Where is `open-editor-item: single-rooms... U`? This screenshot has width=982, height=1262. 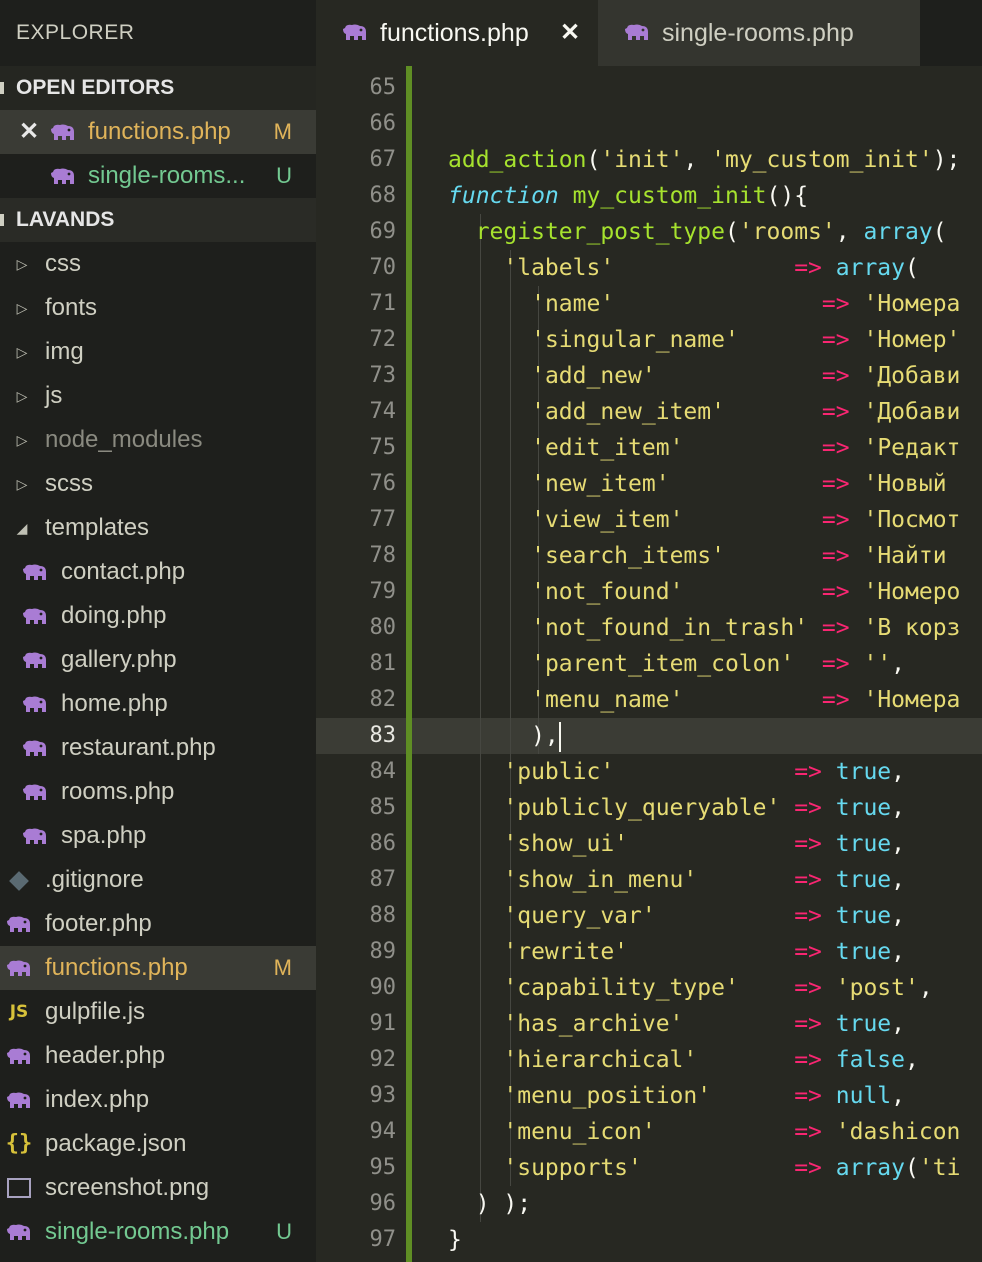 open-editor-item: single-rooms... U is located at coordinates (158, 176).